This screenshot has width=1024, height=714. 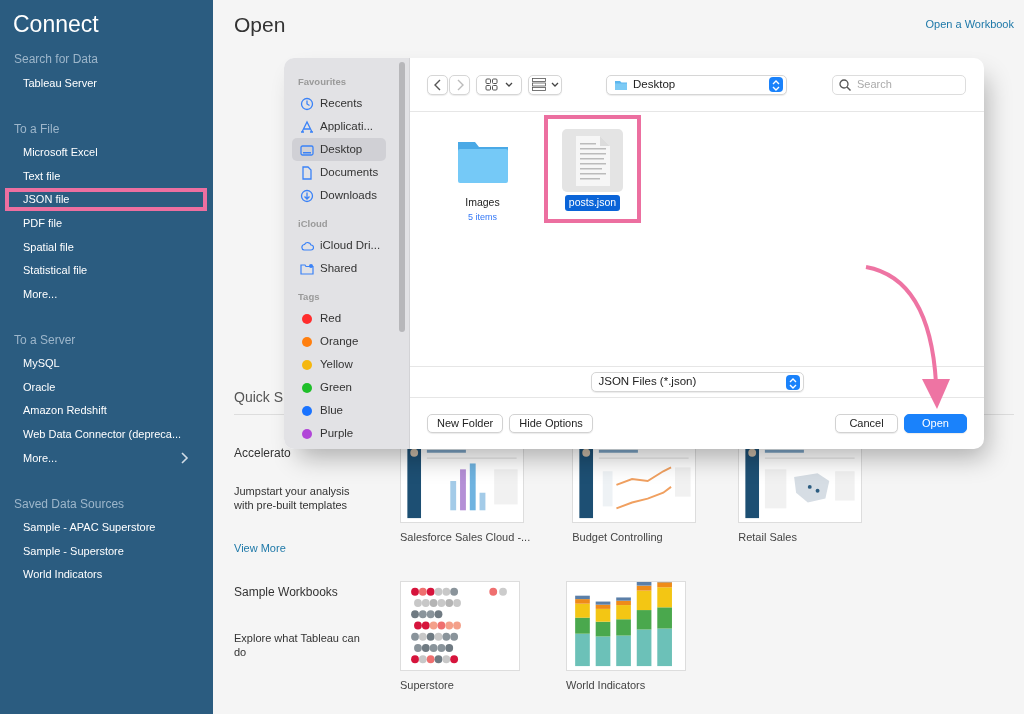 What do you see at coordinates (55, 24) in the screenshot?
I see `sidebar-title: Connect` at bounding box center [55, 24].